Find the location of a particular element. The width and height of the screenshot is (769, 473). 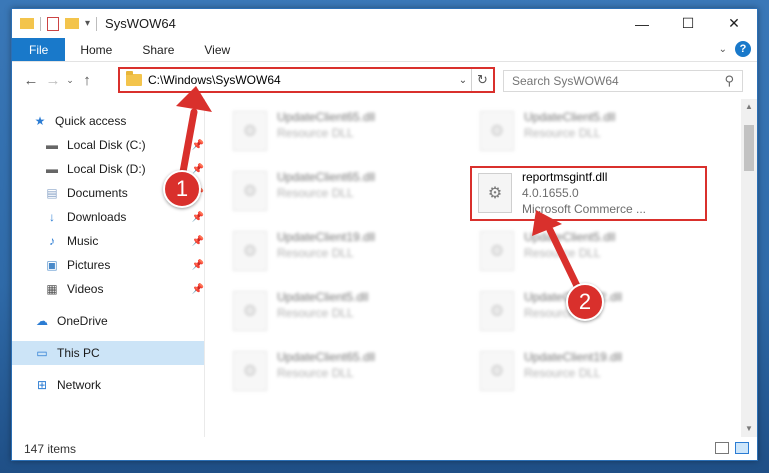

nav-item-onedrive: ☁ OneDrive is located at coordinates (108, 321).